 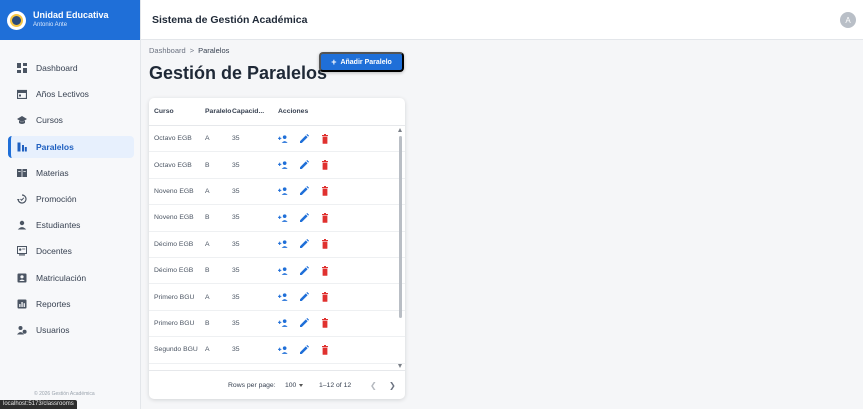 I want to click on reports-icon, so click(x=22, y=304).